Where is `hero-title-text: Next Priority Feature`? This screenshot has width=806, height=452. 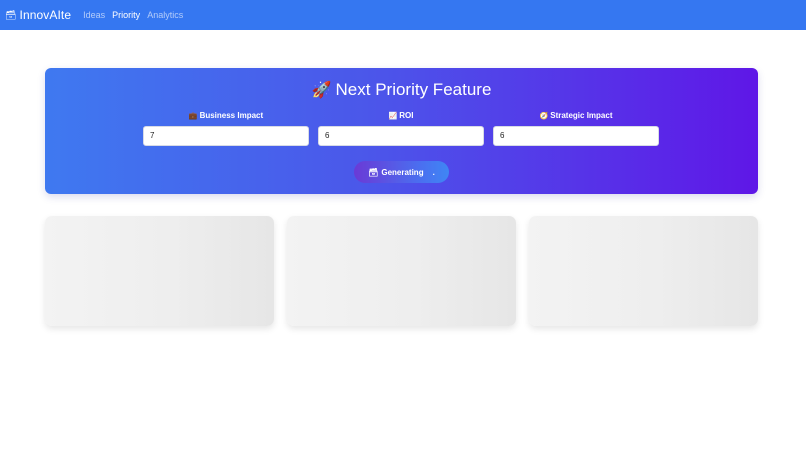
hero-title-text: Next Priority Feature is located at coordinates (413, 89).